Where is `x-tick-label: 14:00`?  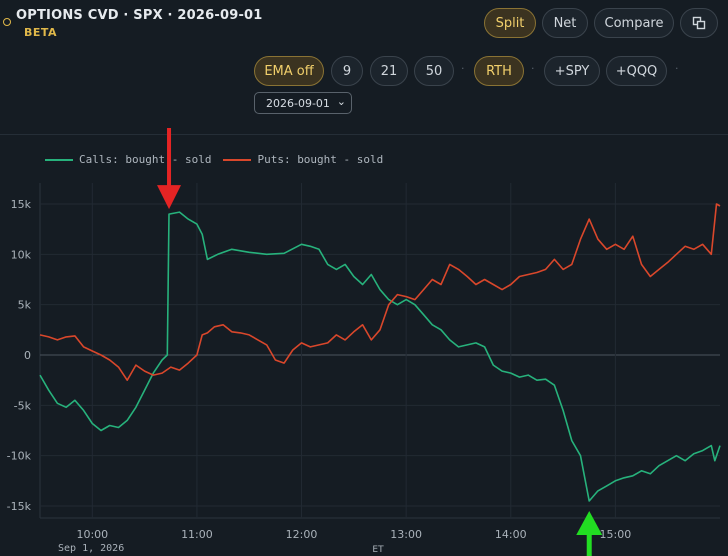 x-tick-label: 14:00 is located at coordinates (511, 534).